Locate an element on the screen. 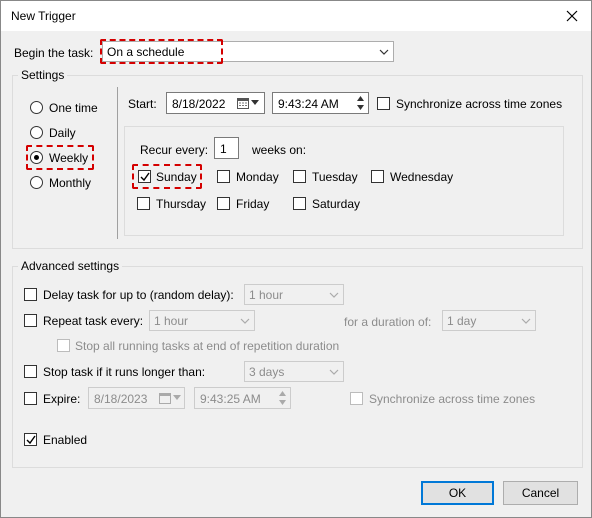 The height and width of the screenshot is (518, 592). radio-monthly-button is located at coordinates (36, 182).